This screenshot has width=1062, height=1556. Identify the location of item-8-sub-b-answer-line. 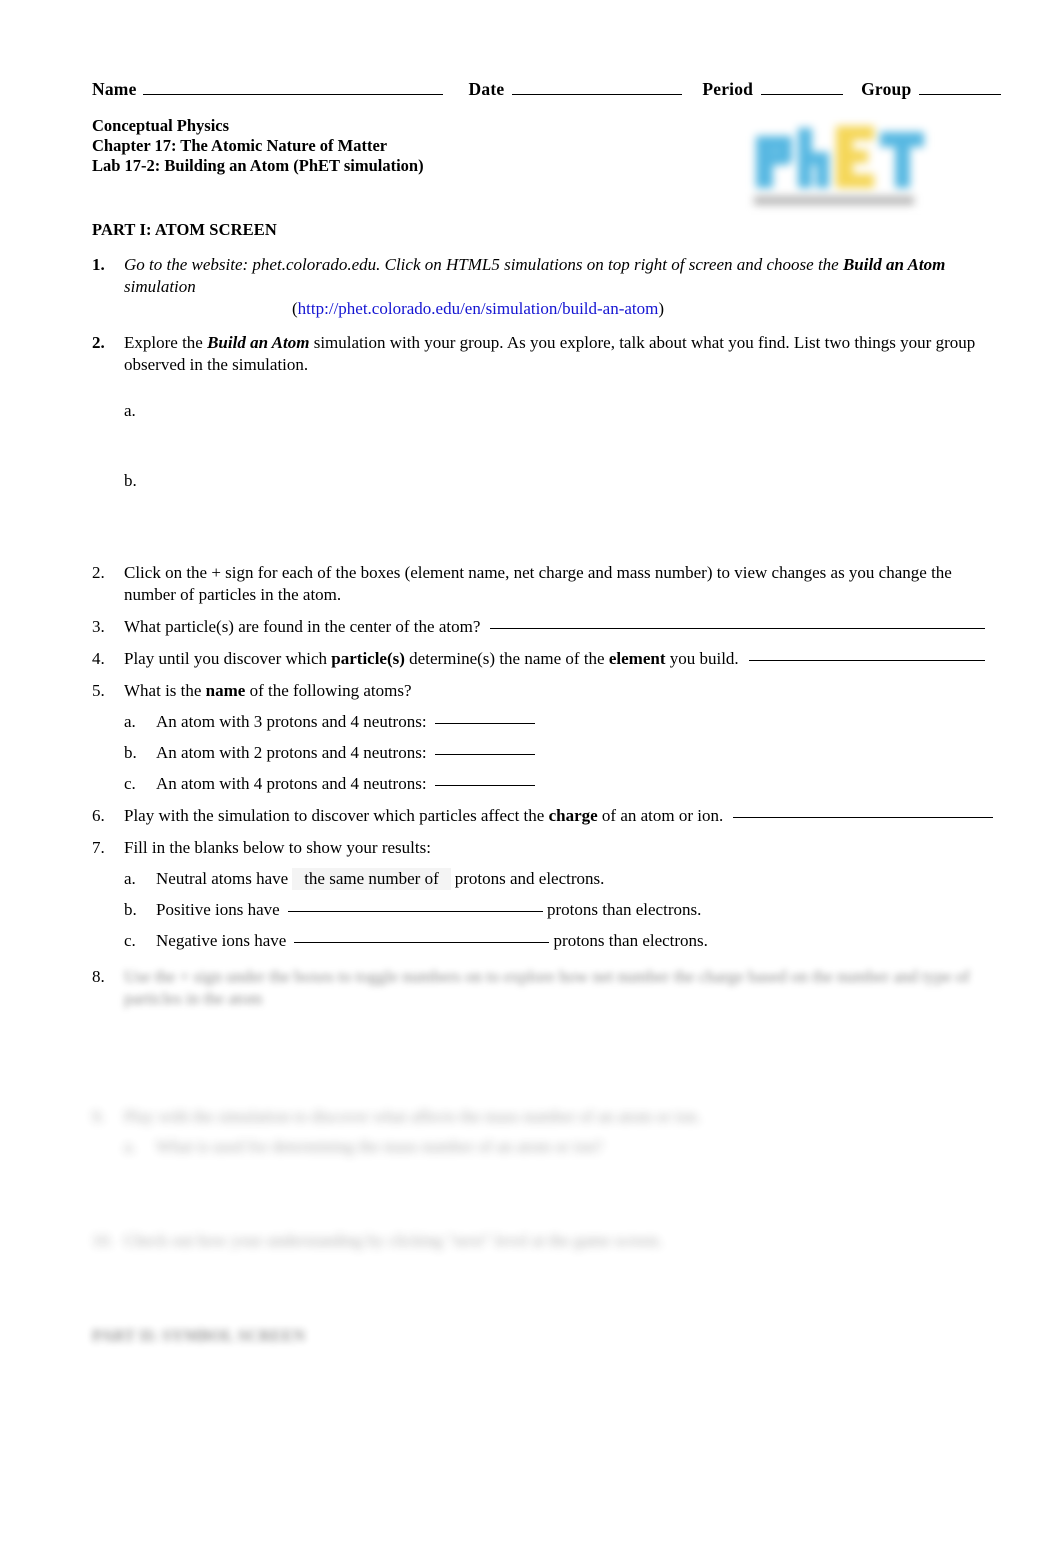
(415, 911).